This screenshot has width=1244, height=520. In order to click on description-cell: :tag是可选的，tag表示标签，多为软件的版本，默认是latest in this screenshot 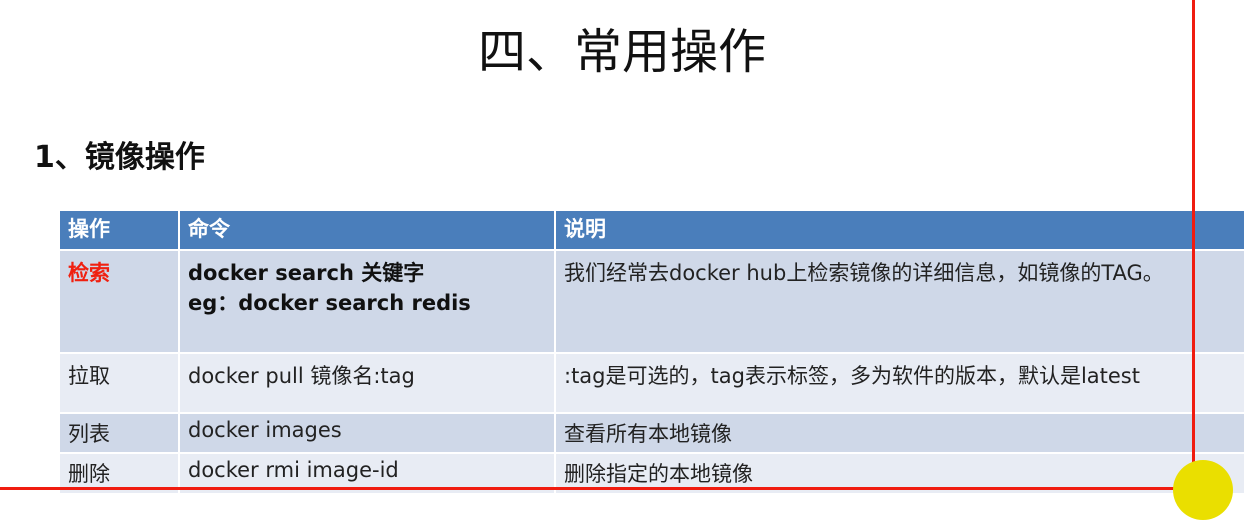, I will do `click(899, 383)`.